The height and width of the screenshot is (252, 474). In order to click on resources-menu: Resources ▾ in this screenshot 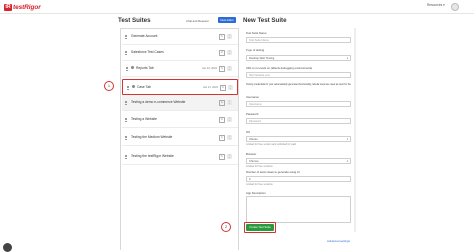, I will do `click(436, 5)`.